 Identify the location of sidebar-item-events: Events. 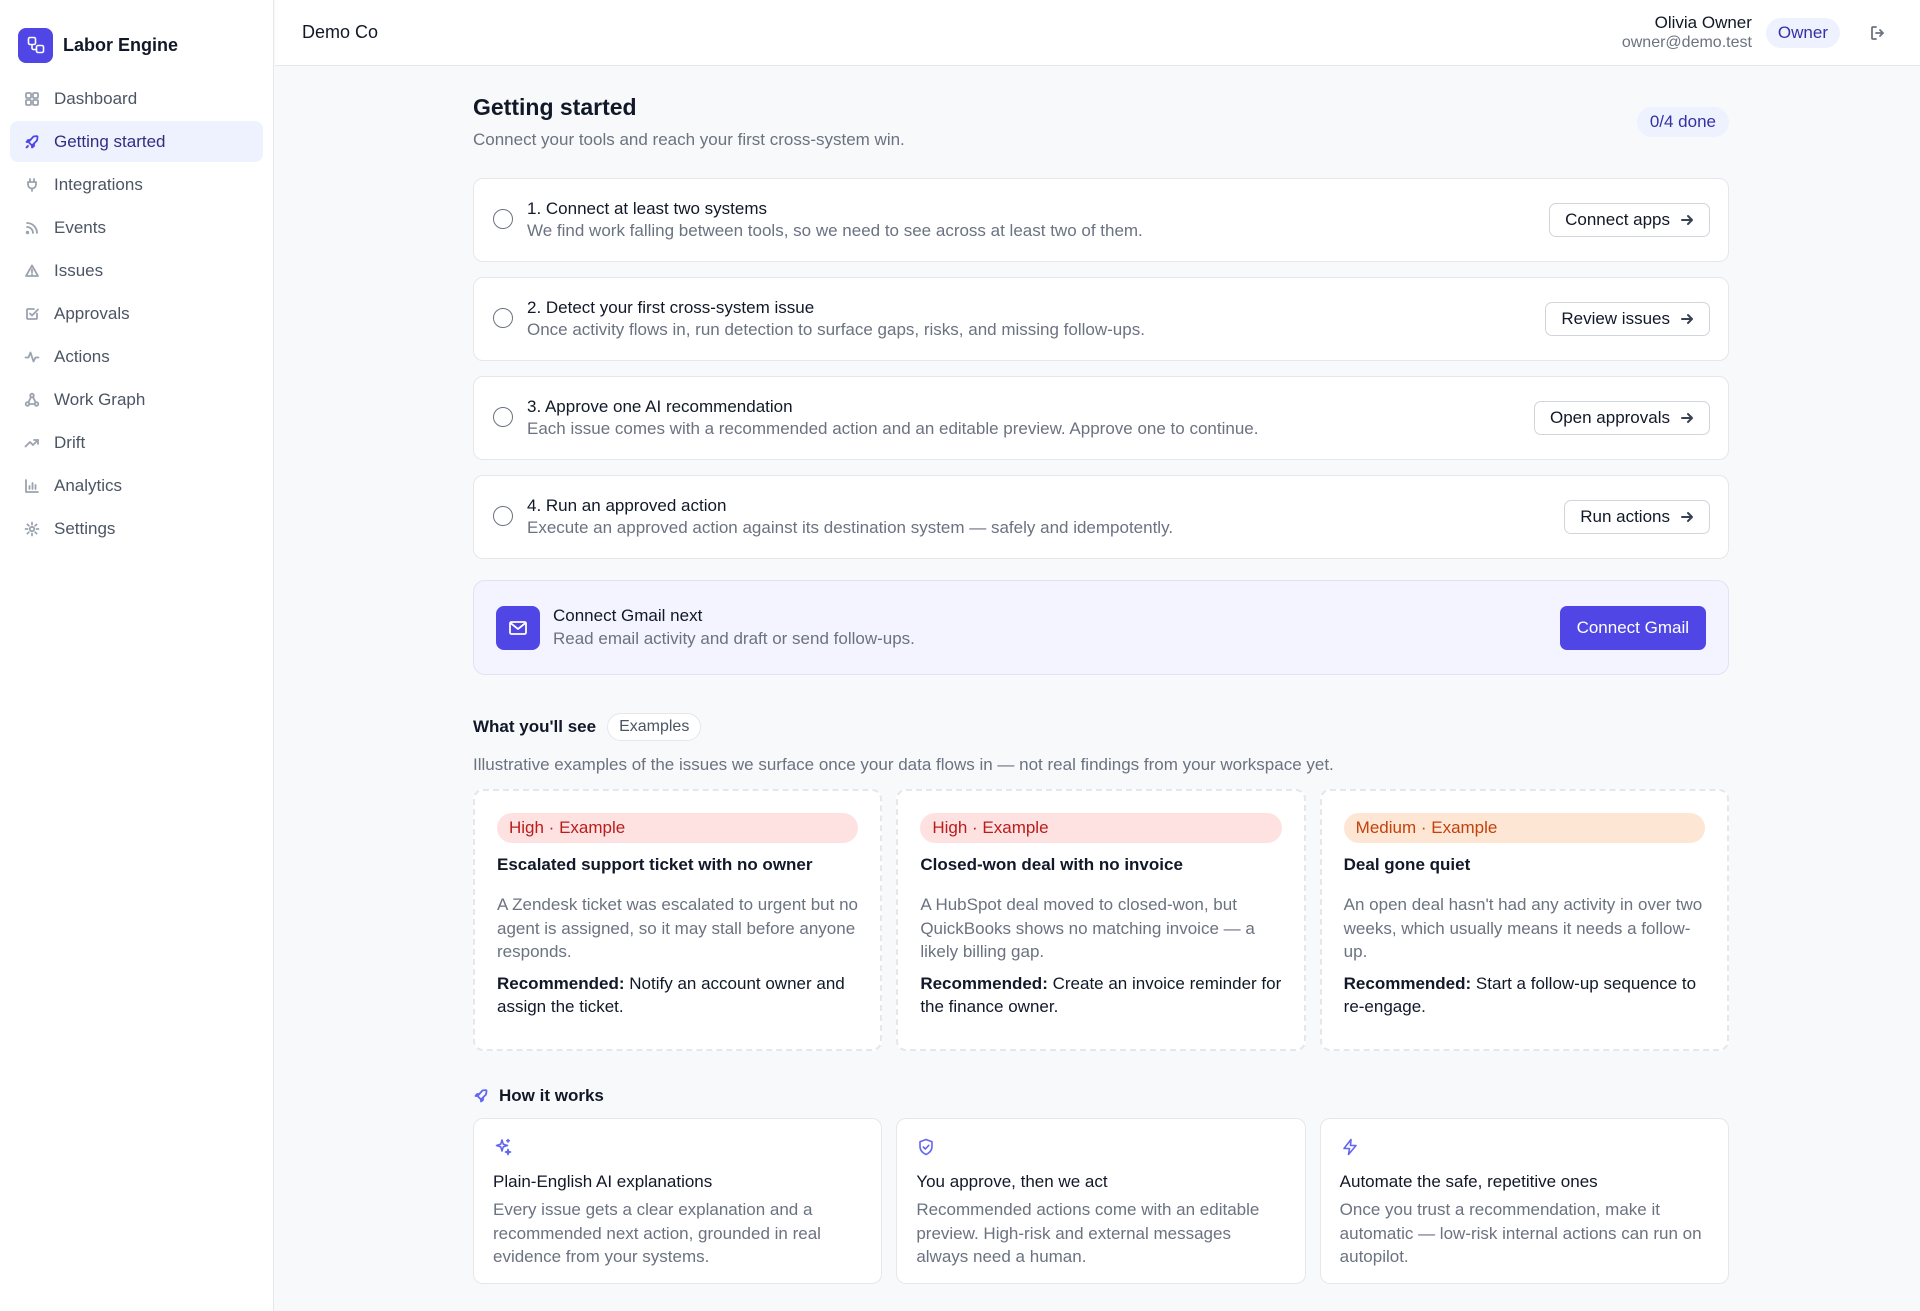
(136, 227).